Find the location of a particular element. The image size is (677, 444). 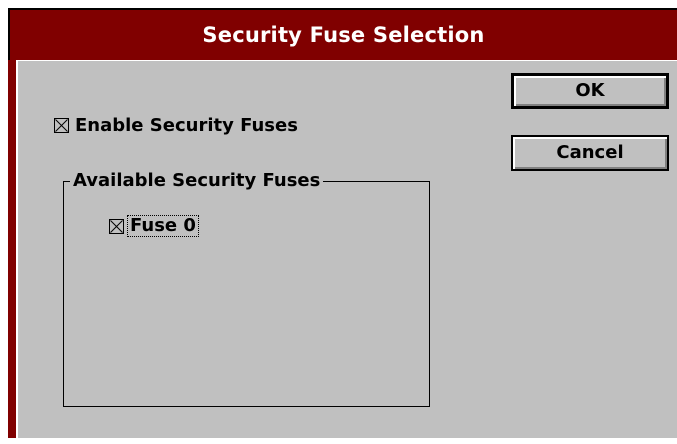

dialog-title: Security Fuse Selection is located at coordinates (343, 35).